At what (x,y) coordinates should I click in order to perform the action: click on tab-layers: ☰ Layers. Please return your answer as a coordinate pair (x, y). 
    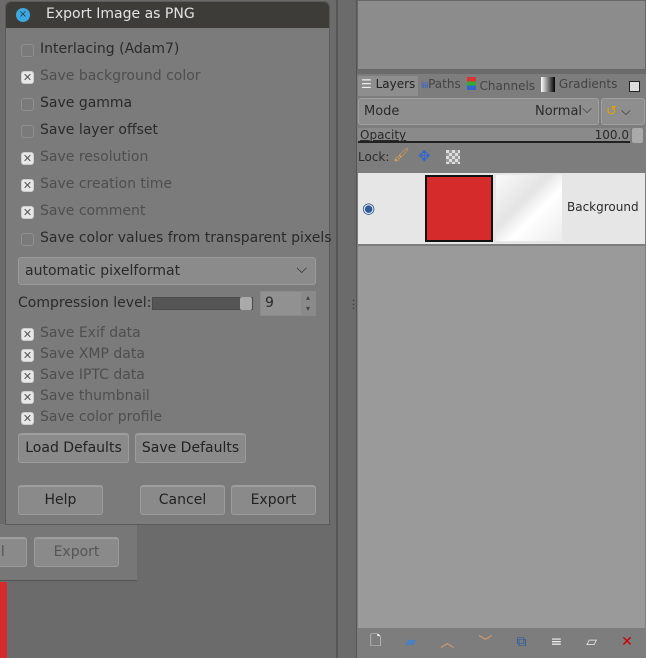
    Looking at the image, I should click on (388, 86).